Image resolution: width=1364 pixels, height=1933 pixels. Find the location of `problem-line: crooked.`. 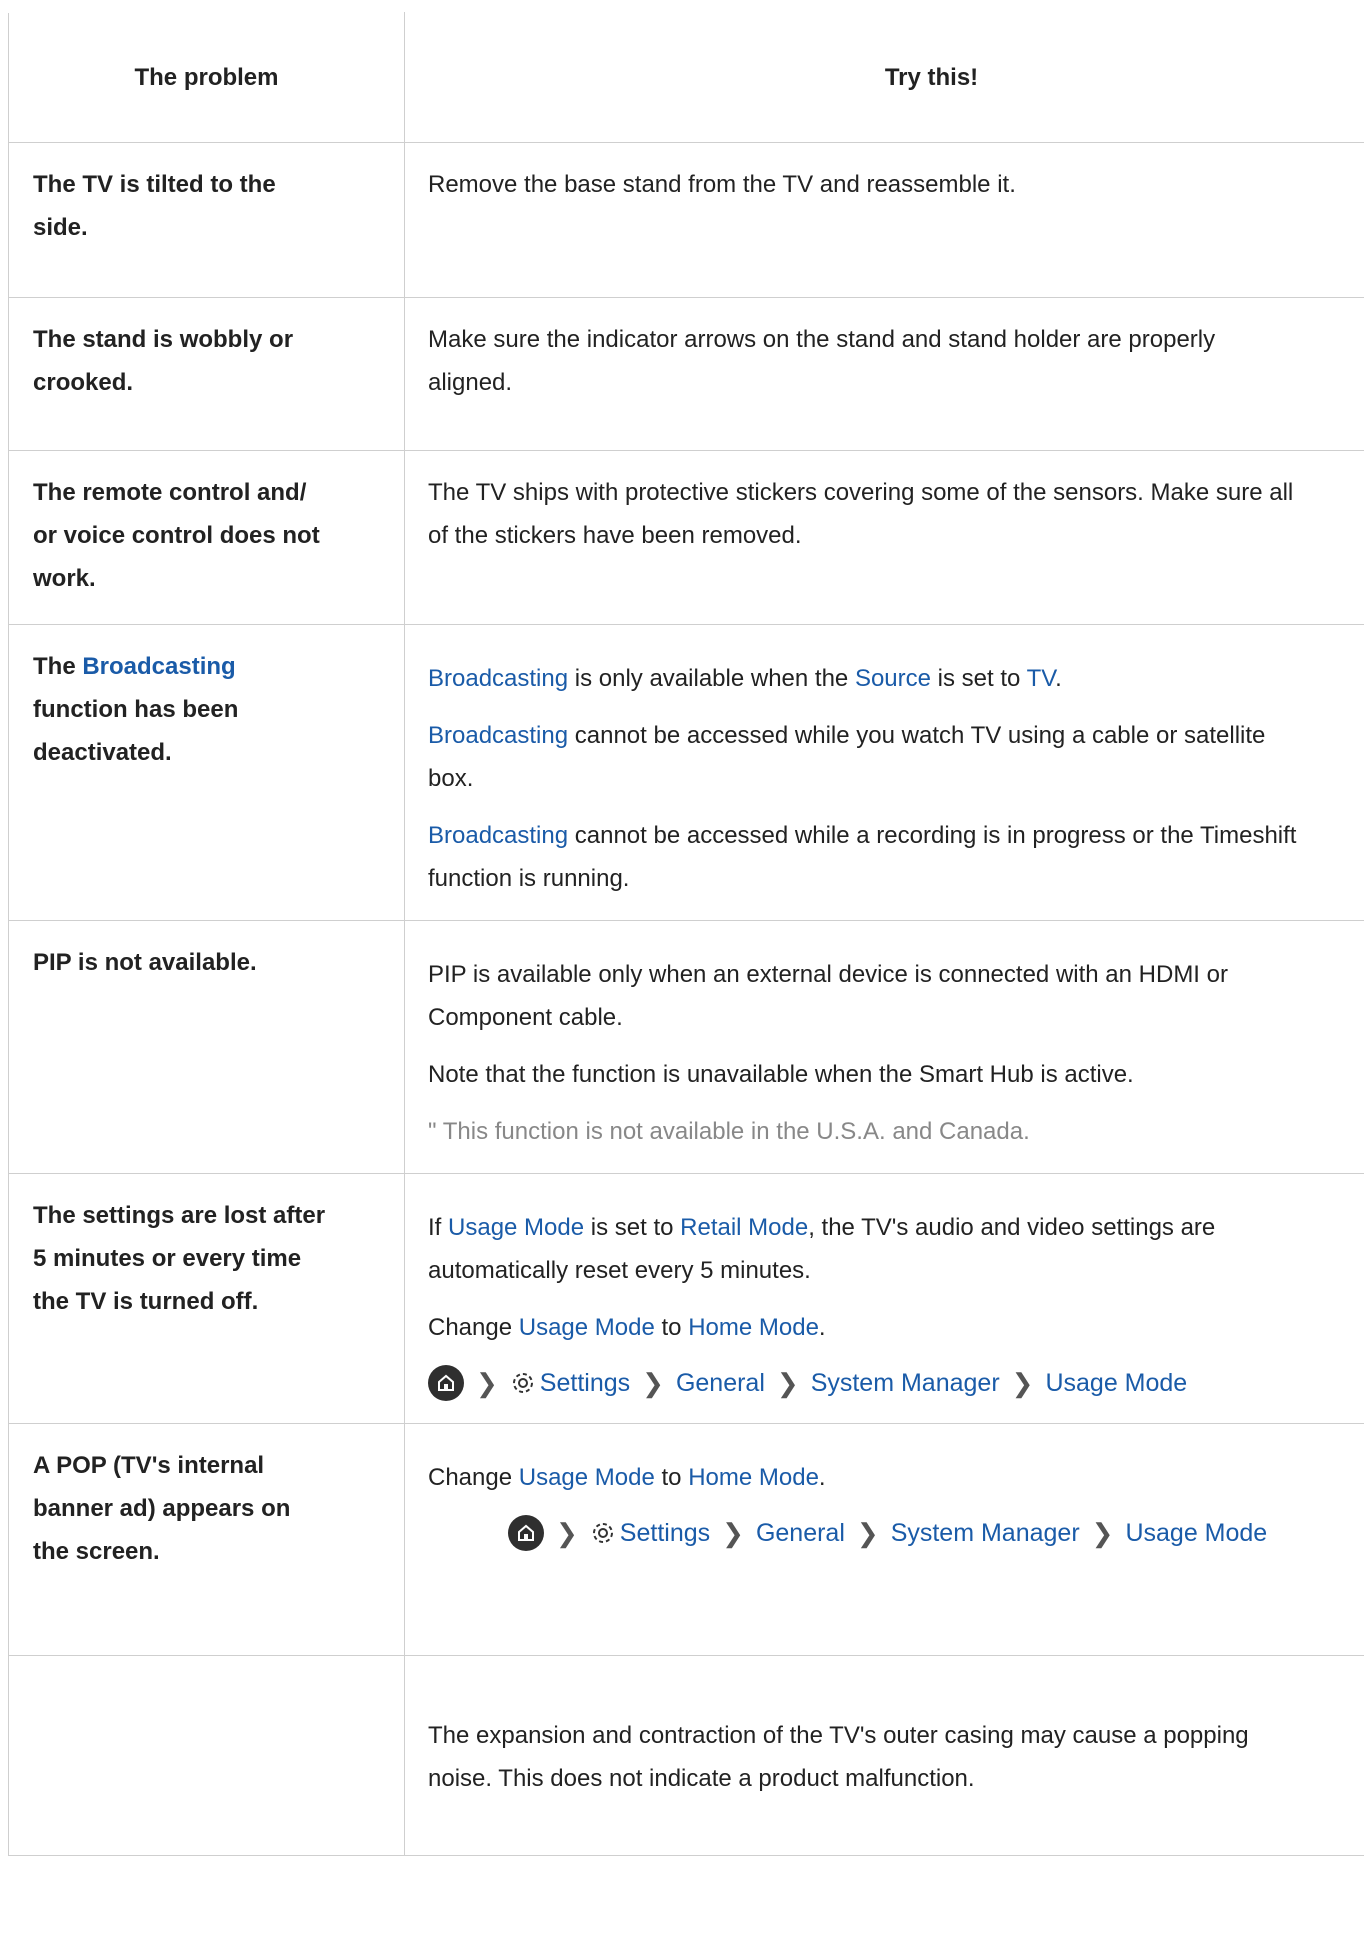

problem-line: crooked. is located at coordinates (83, 382).